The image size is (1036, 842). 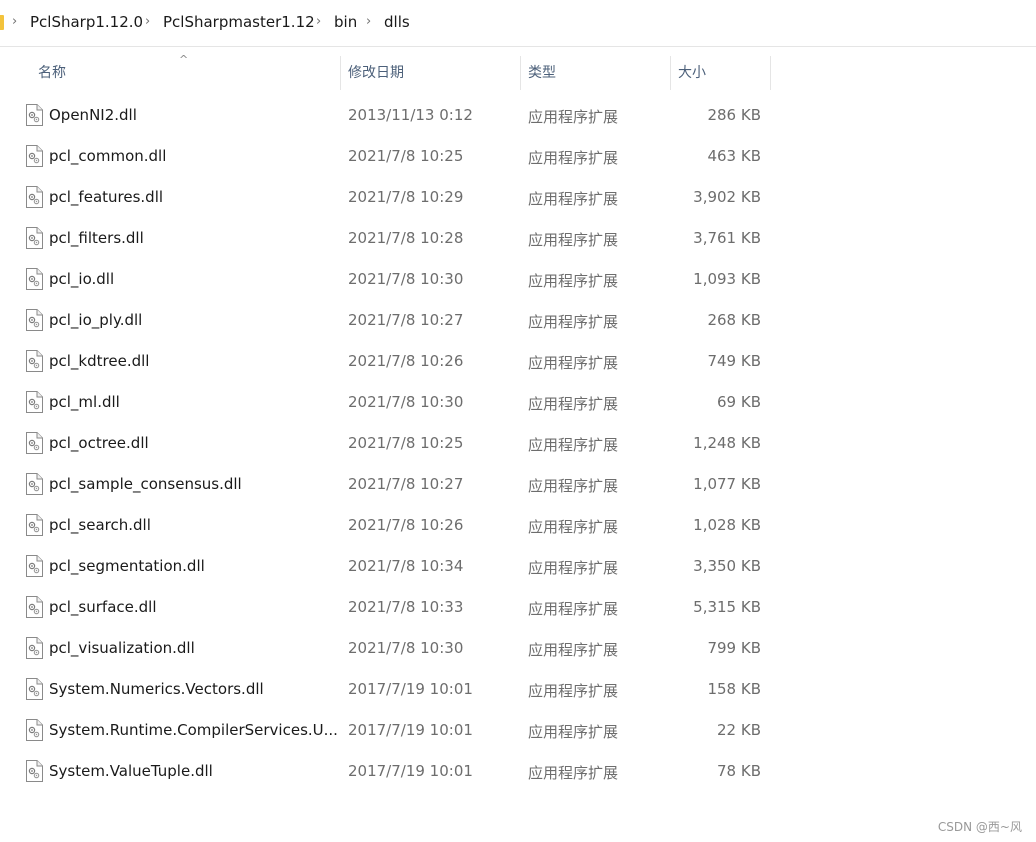 What do you see at coordinates (396, 115) in the screenshot?
I see `file-row: OpenNI2.dll 2013/11/13 0:12 应用程序扩展 286 KB` at bounding box center [396, 115].